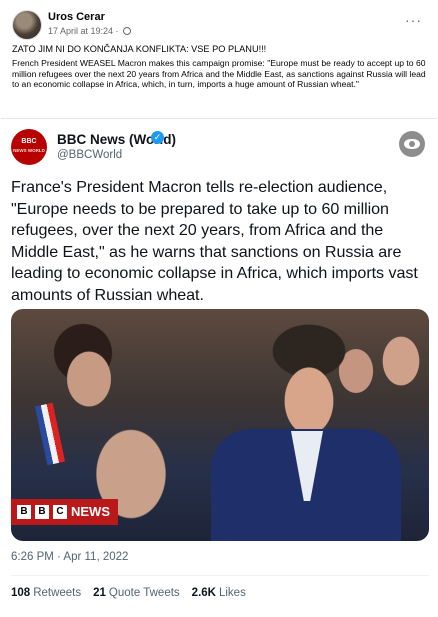  Describe the element at coordinates (203, 593) in the screenshot. I see `likes-count: 2.6K` at that location.